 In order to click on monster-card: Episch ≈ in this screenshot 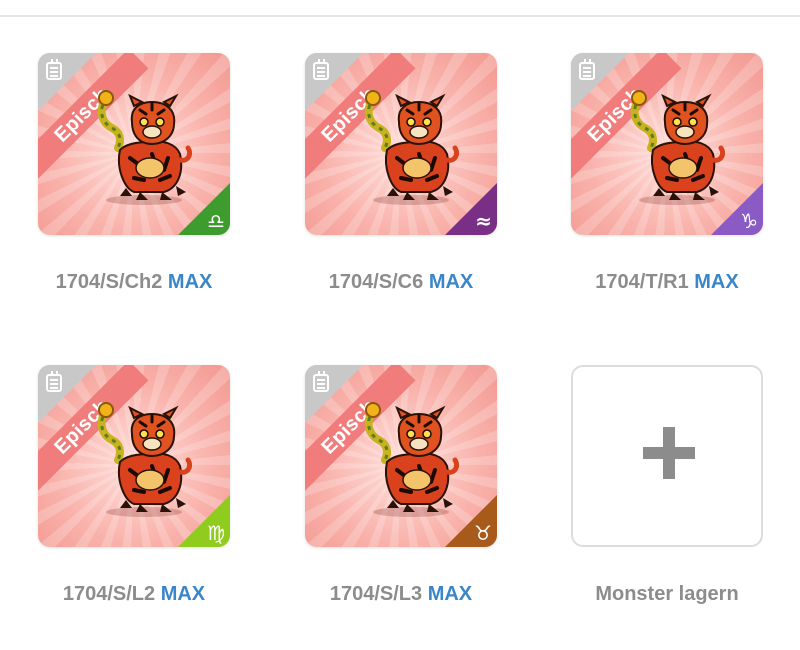, I will do `click(401, 144)`.